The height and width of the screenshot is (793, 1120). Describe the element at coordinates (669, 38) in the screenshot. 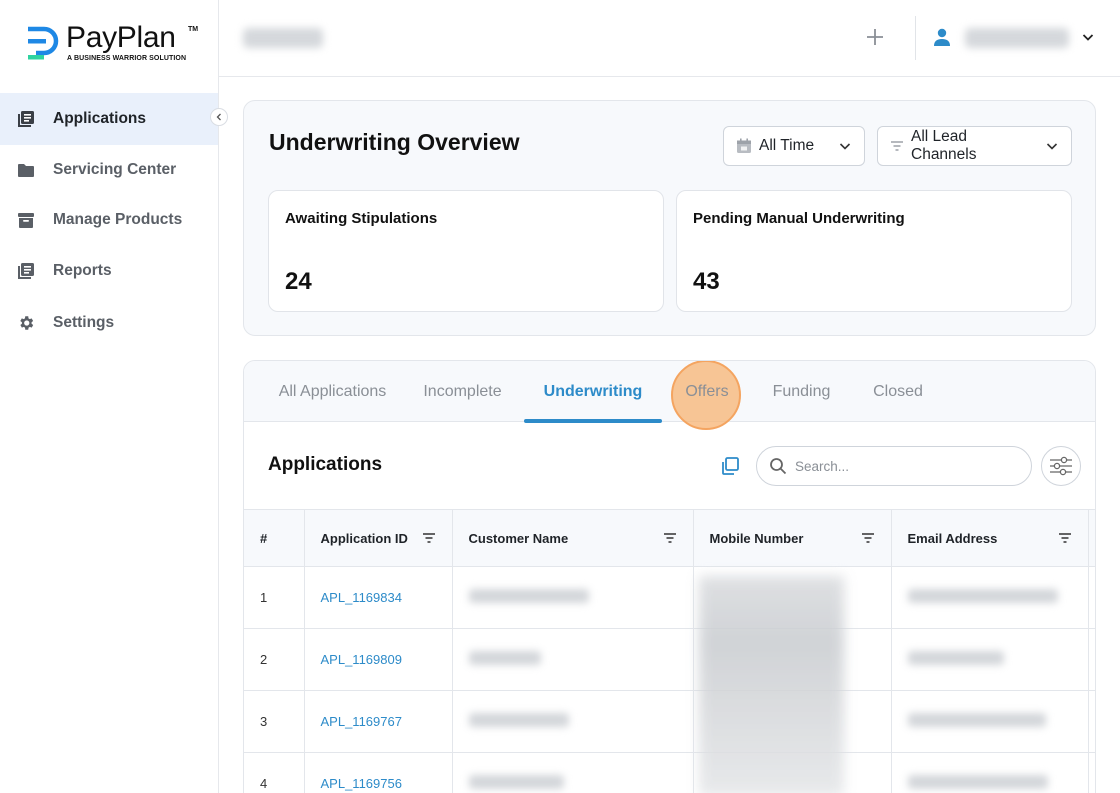

I see `top-header` at that location.